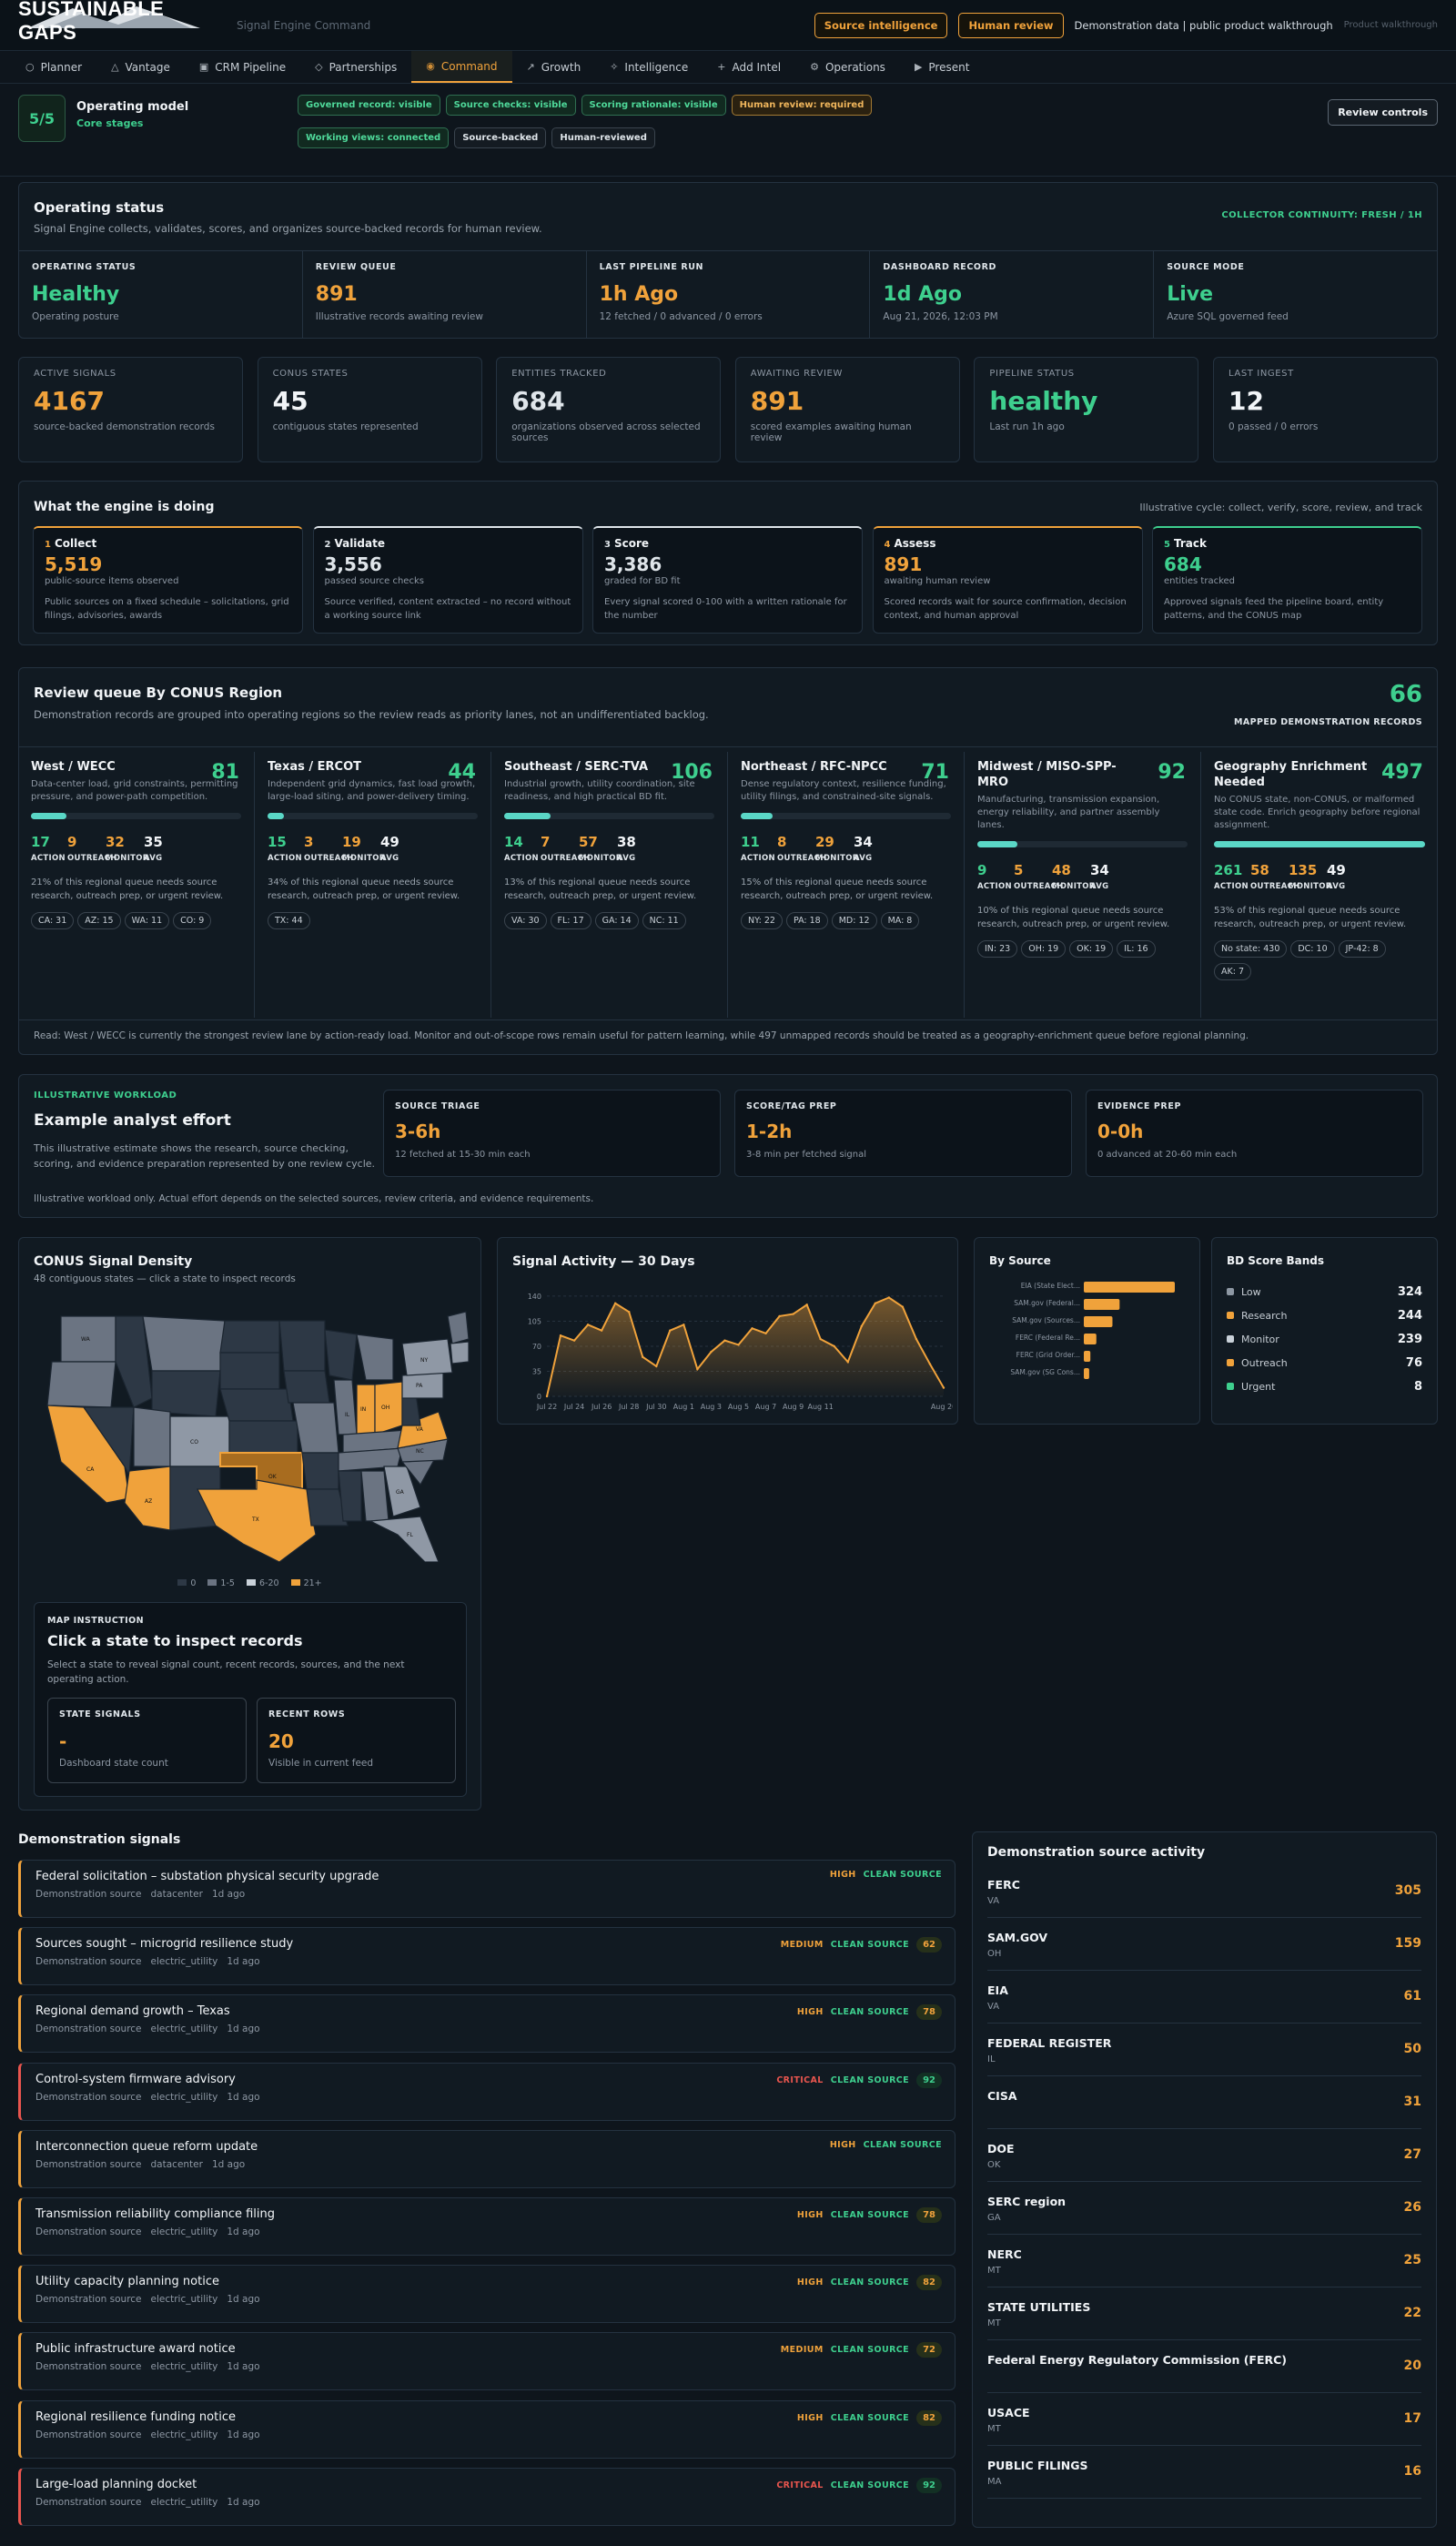 The height and width of the screenshot is (2546, 1456). Describe the element at coordinates (404, 1539) in the screenshot. I see `state-fl` at that location.